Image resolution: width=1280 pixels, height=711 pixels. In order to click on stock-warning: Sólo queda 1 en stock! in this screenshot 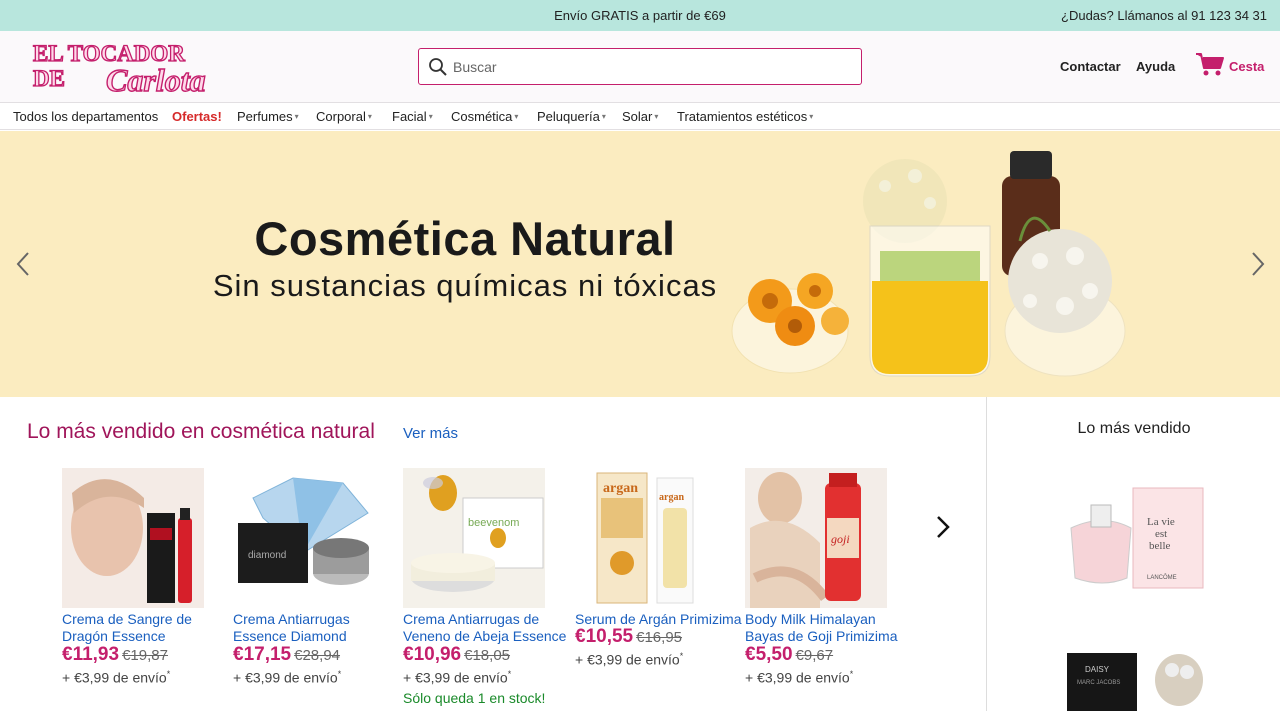, I will do `click(474, 697)`.